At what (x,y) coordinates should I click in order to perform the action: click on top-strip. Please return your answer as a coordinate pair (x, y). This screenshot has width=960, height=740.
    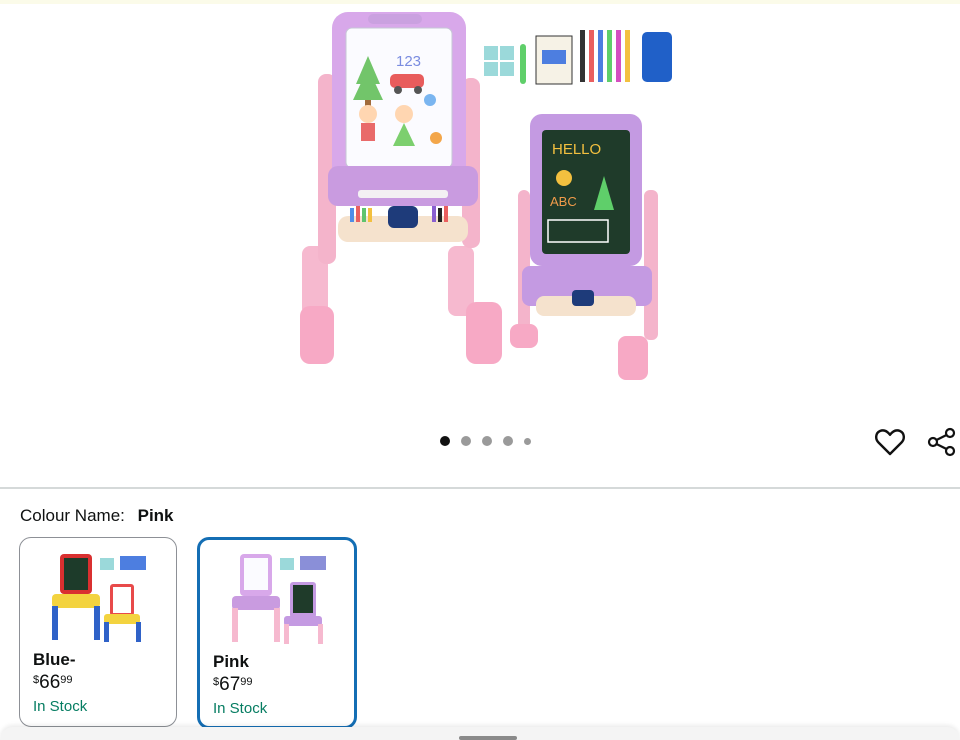
    Looking at the image, I should click on (480, 2).